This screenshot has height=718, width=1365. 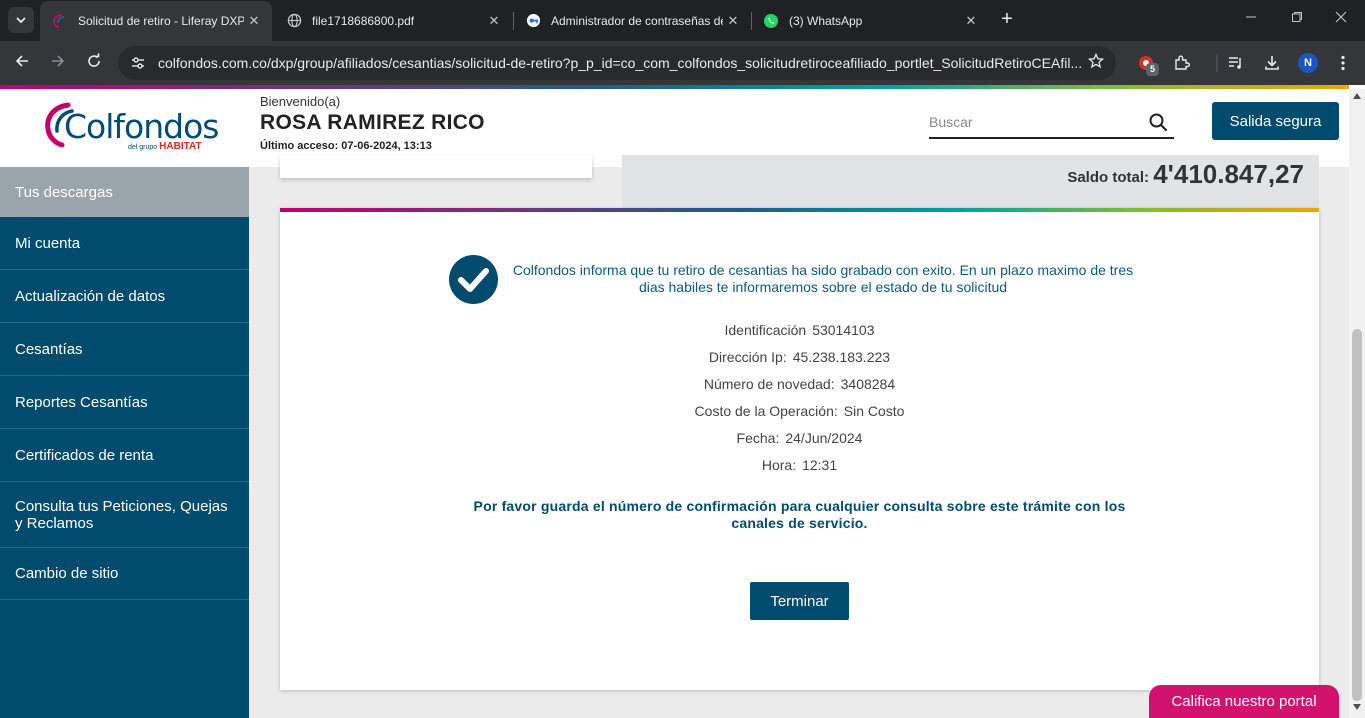 What do you see at coordinates (765, 330) in the screenshot?
I see `detail-label: Identificación` at bounding box center [765, 330].